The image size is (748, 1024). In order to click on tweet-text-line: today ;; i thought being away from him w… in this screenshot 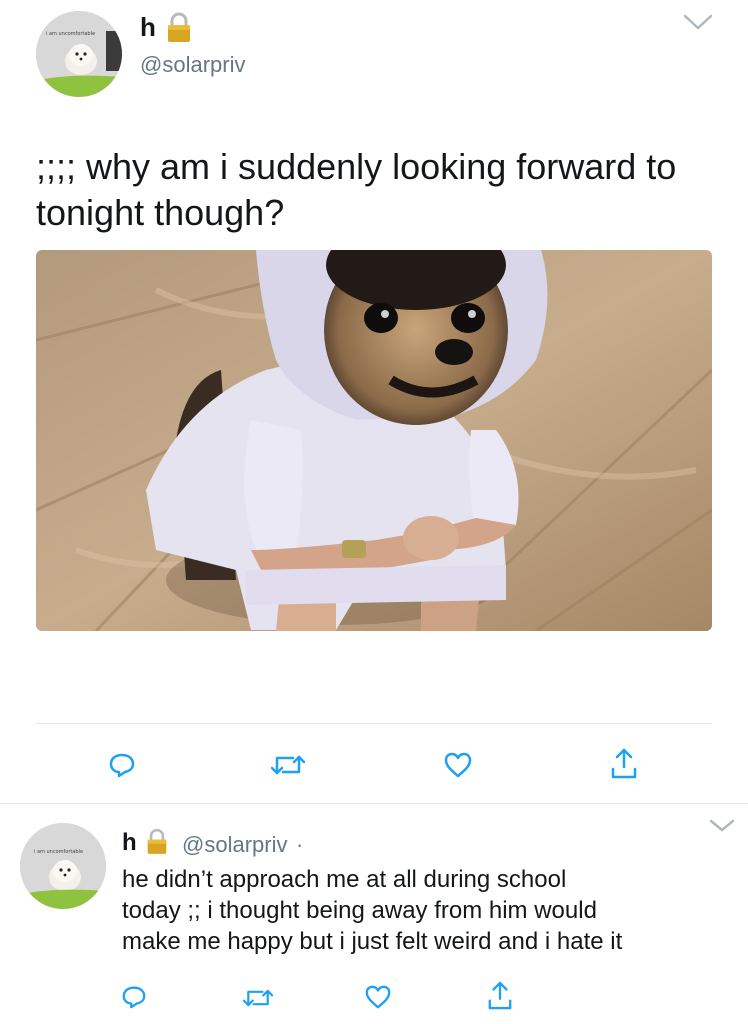, I will do `click(359, 910)`.